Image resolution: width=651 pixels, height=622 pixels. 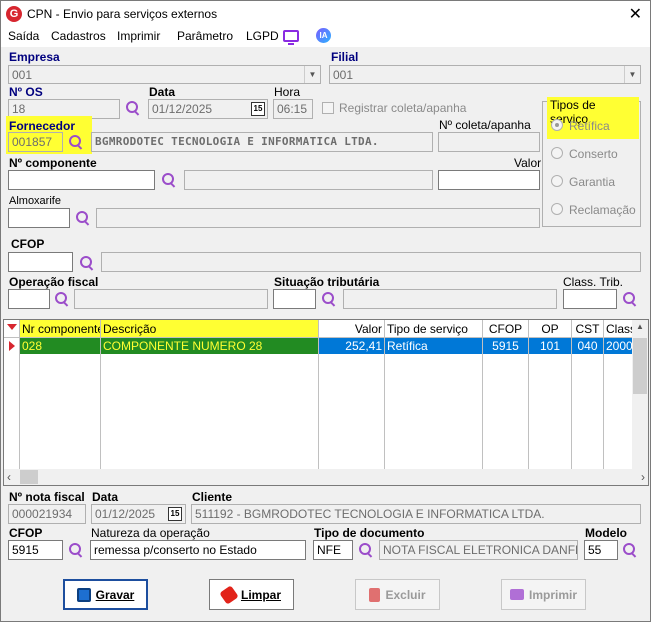 I want to click on imprimir-label: Imprimir, so click(x=552, y=594).